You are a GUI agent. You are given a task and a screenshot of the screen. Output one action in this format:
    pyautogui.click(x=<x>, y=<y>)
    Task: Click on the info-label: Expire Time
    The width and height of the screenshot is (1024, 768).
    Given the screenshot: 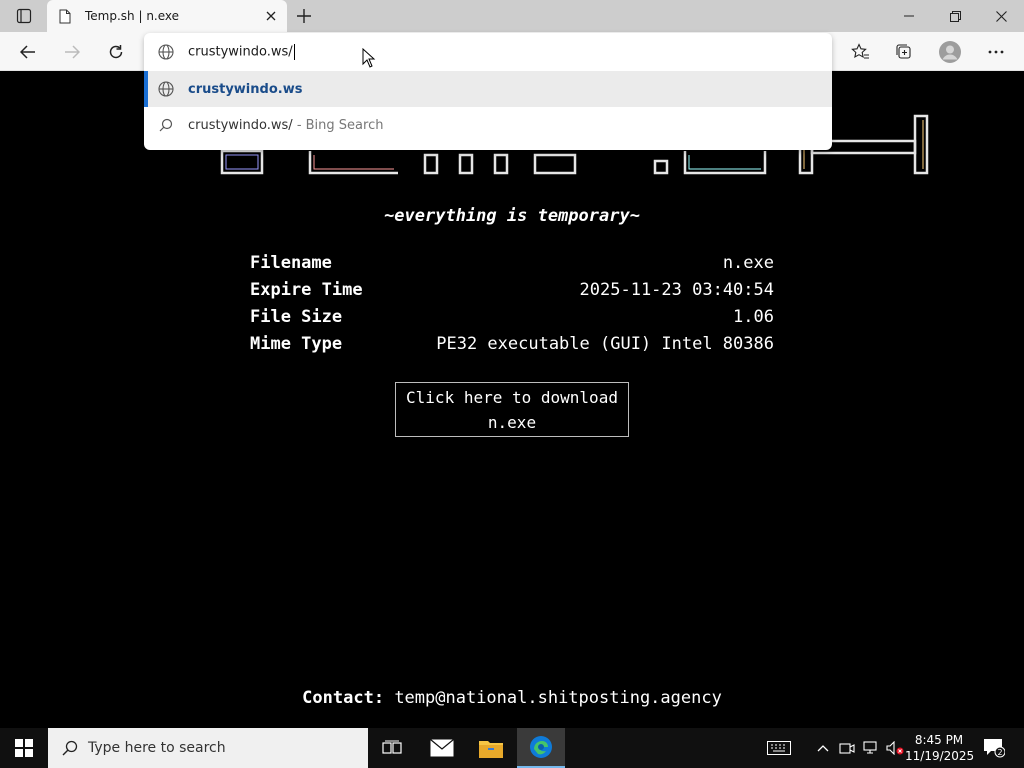 What is the action you would take?
    pyautogui.click(x=306, y=289)
    